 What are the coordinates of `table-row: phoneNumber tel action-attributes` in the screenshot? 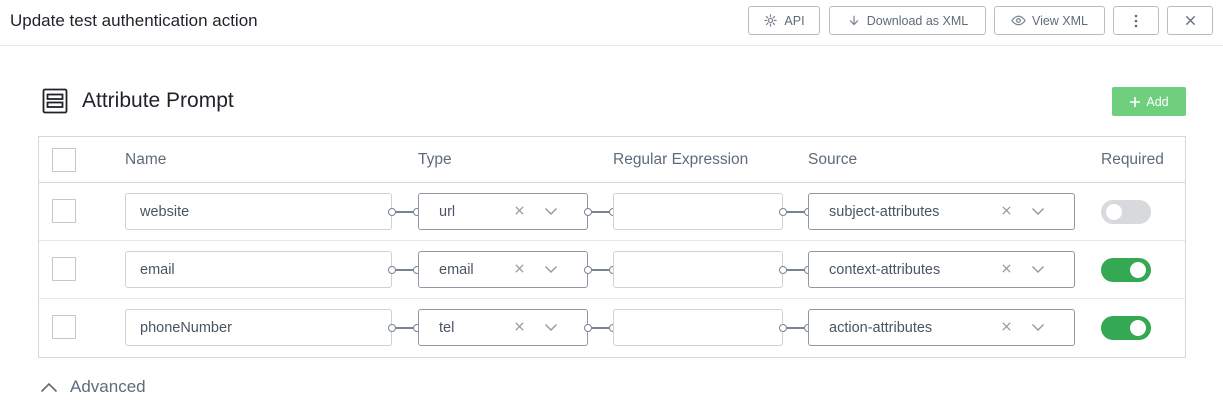 It's located at (612, 328).